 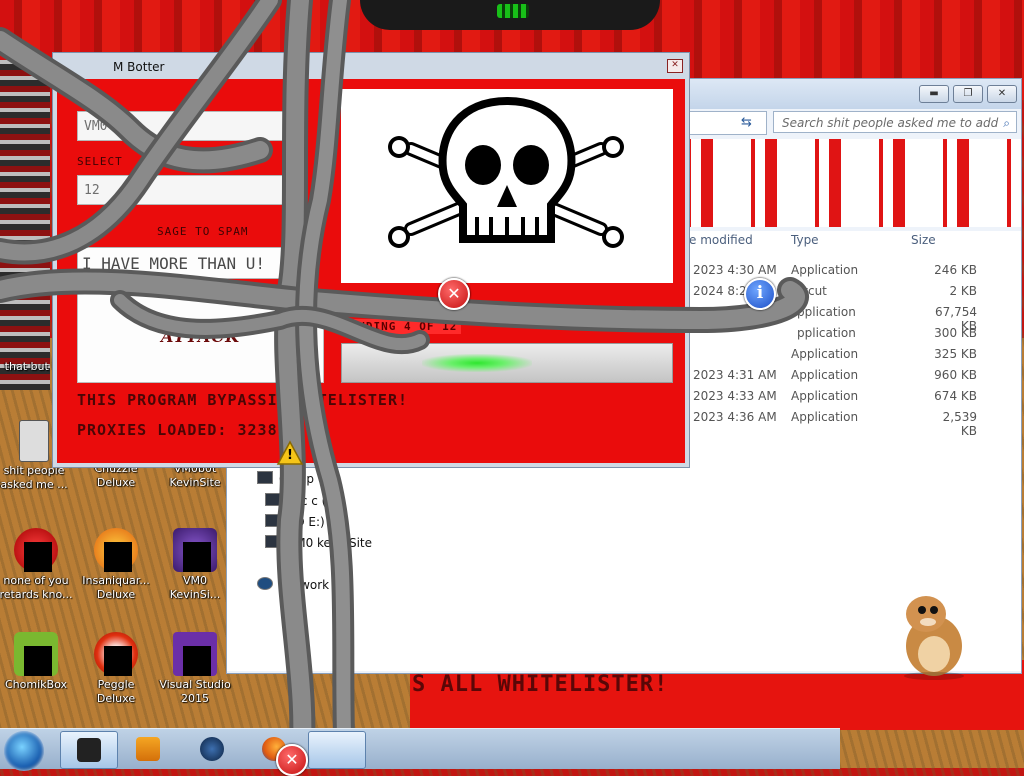 What do you see at coordinates (923, 240) in the screenshot?
I see `column-header-size: Size` at bounding box center [923, 240].